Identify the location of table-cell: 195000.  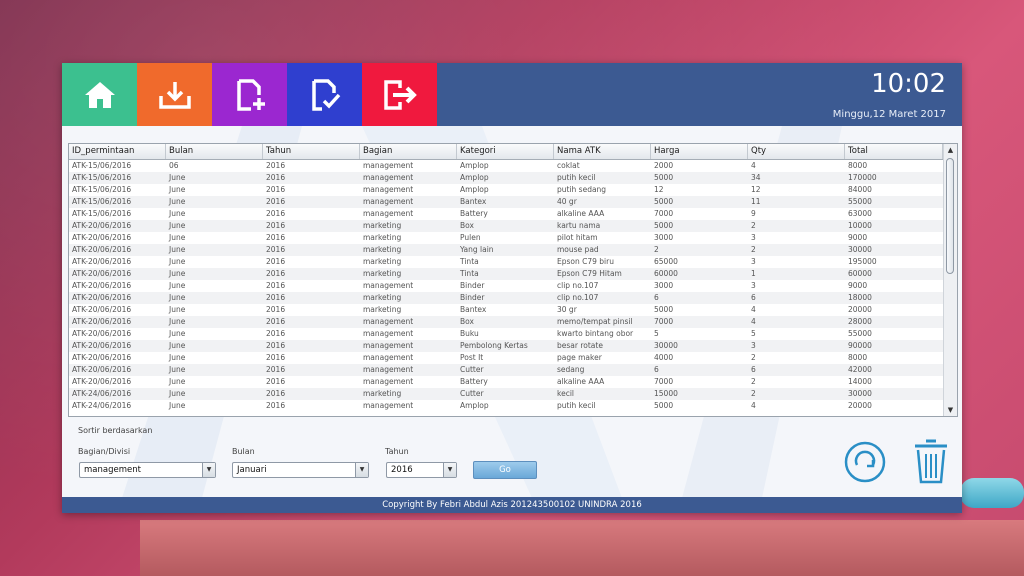
(862, 261).